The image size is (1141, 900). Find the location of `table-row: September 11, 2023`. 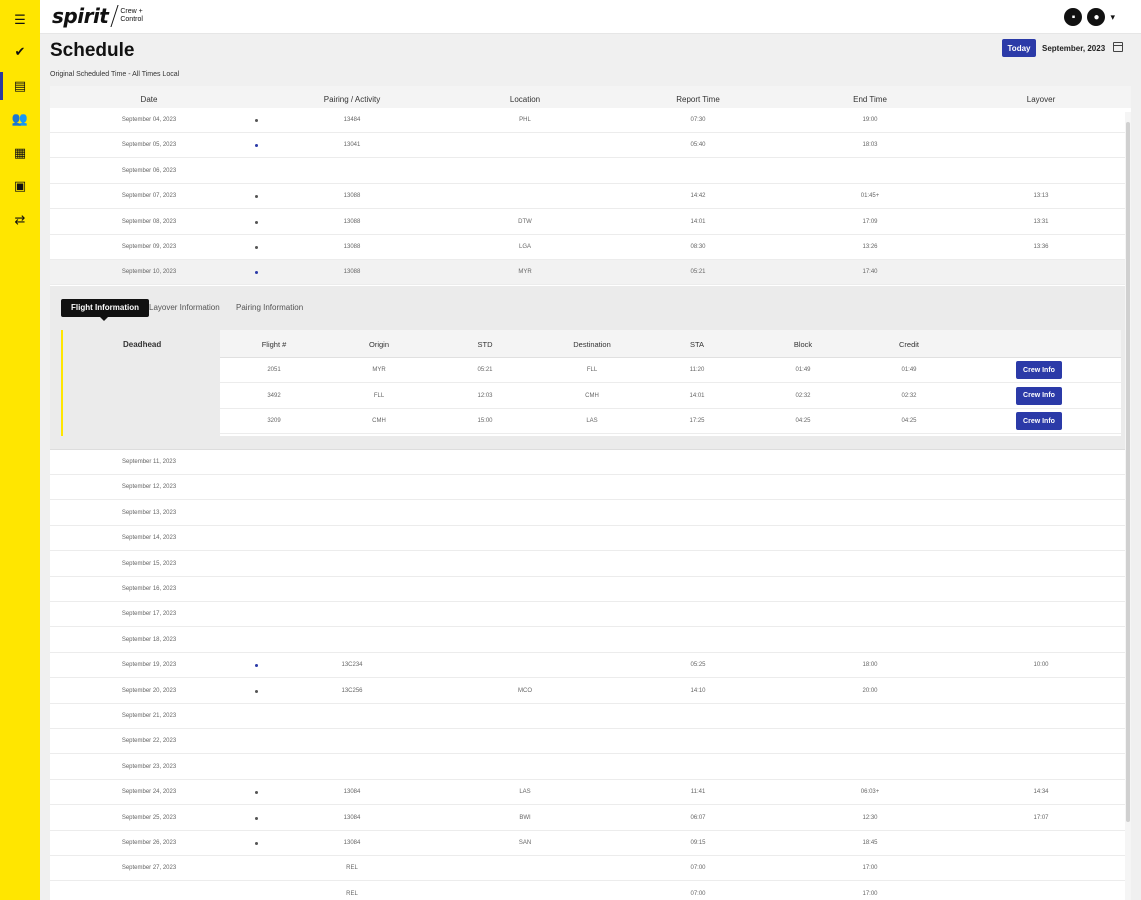

table-row: September 11, 2023 is located at coordinates (590, 462).